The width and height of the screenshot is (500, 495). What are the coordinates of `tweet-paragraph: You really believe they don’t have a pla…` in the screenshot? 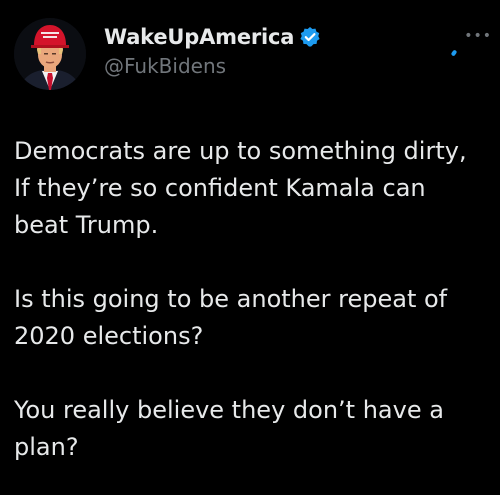 It's located at (255, 429).